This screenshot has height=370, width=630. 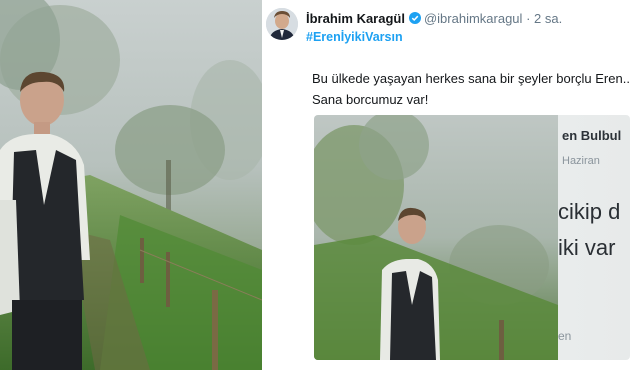 I want to click on hashtag-link: #ErenİyikiVarsın, so click(x=354, y=37).